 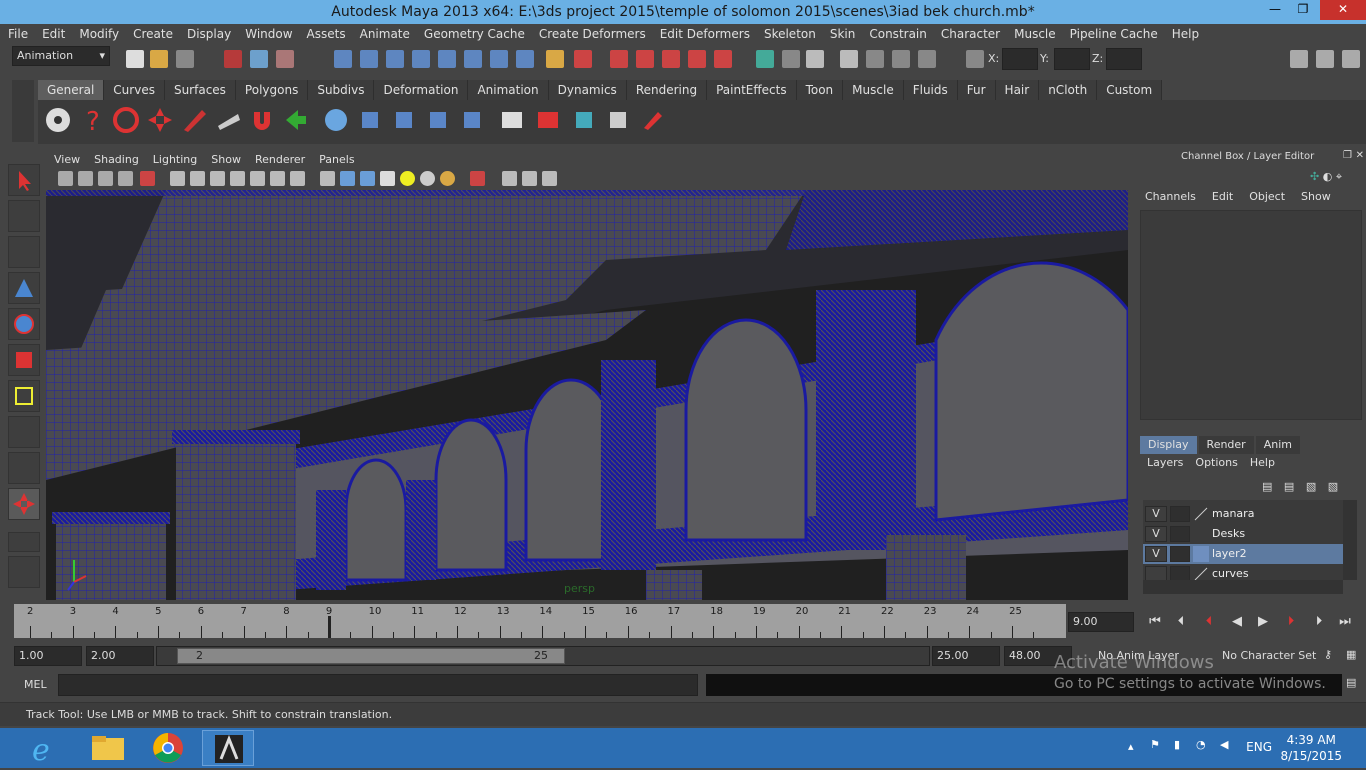 I want to click on viewport-menu-item-0: View, so click(x=67, y=159).